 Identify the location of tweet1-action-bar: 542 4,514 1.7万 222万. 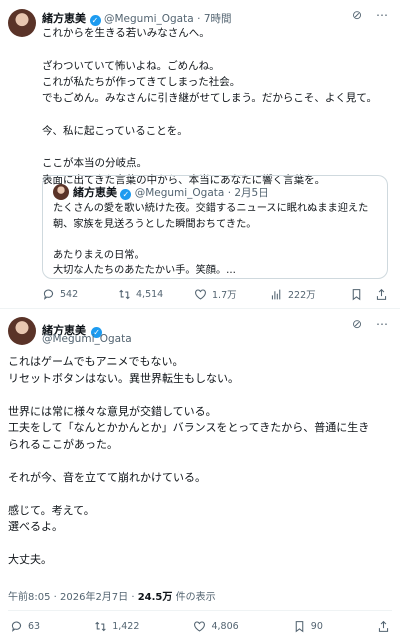
(215, 294).